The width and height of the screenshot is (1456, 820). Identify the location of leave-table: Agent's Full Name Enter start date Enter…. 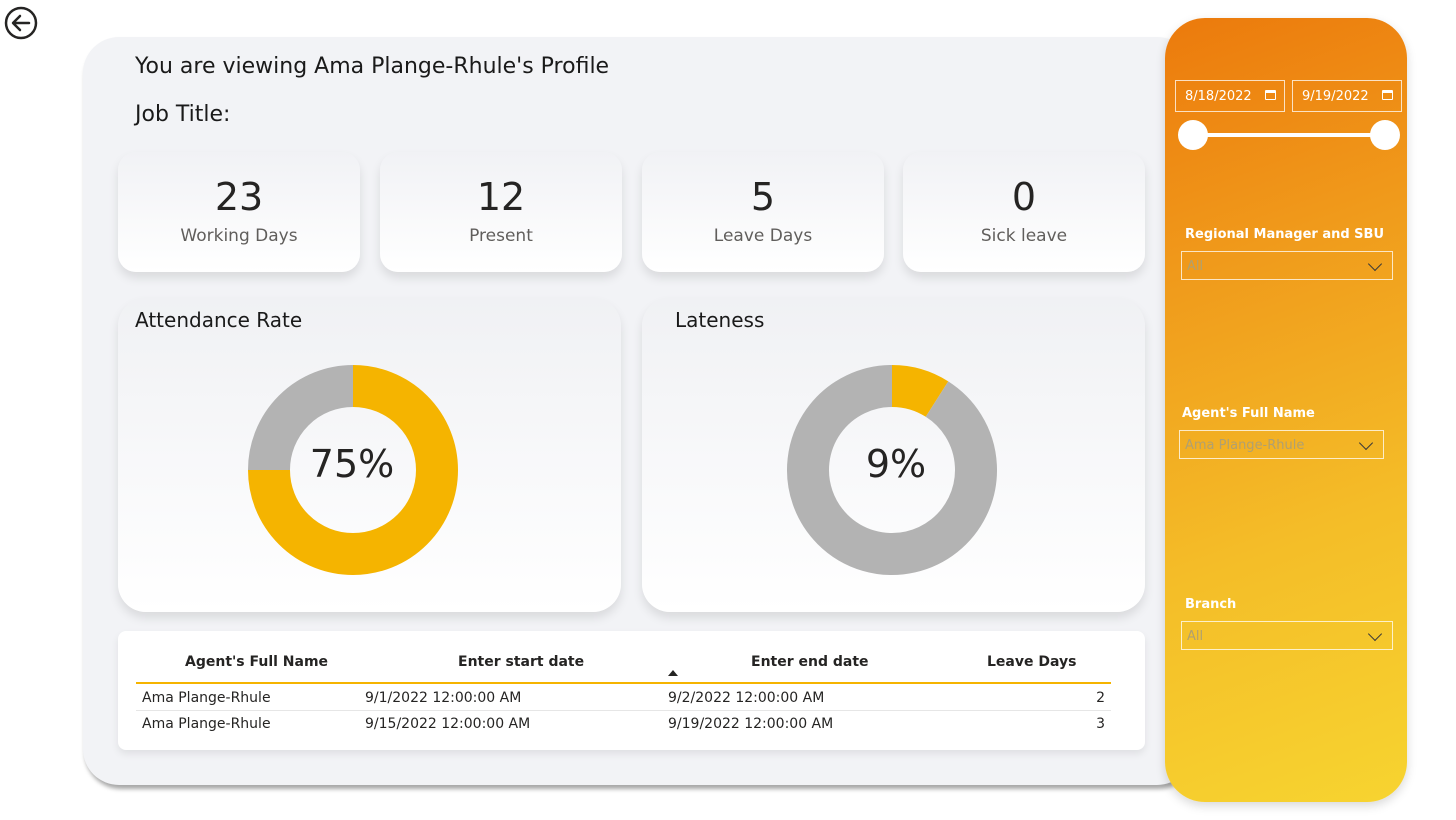
(631, 690).